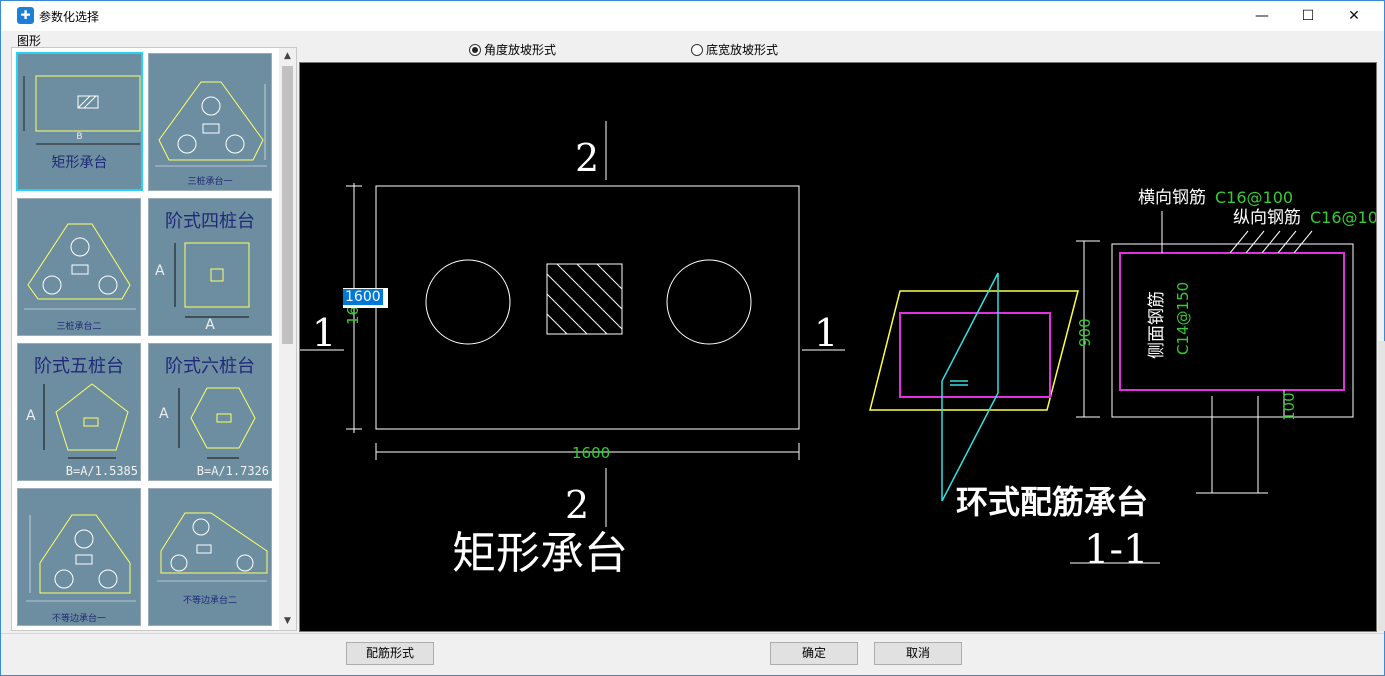 Image resolution: width=1385 pixels, height=676 pixels. I want to click on plan-height-dimension: 16, so click(353, 315).